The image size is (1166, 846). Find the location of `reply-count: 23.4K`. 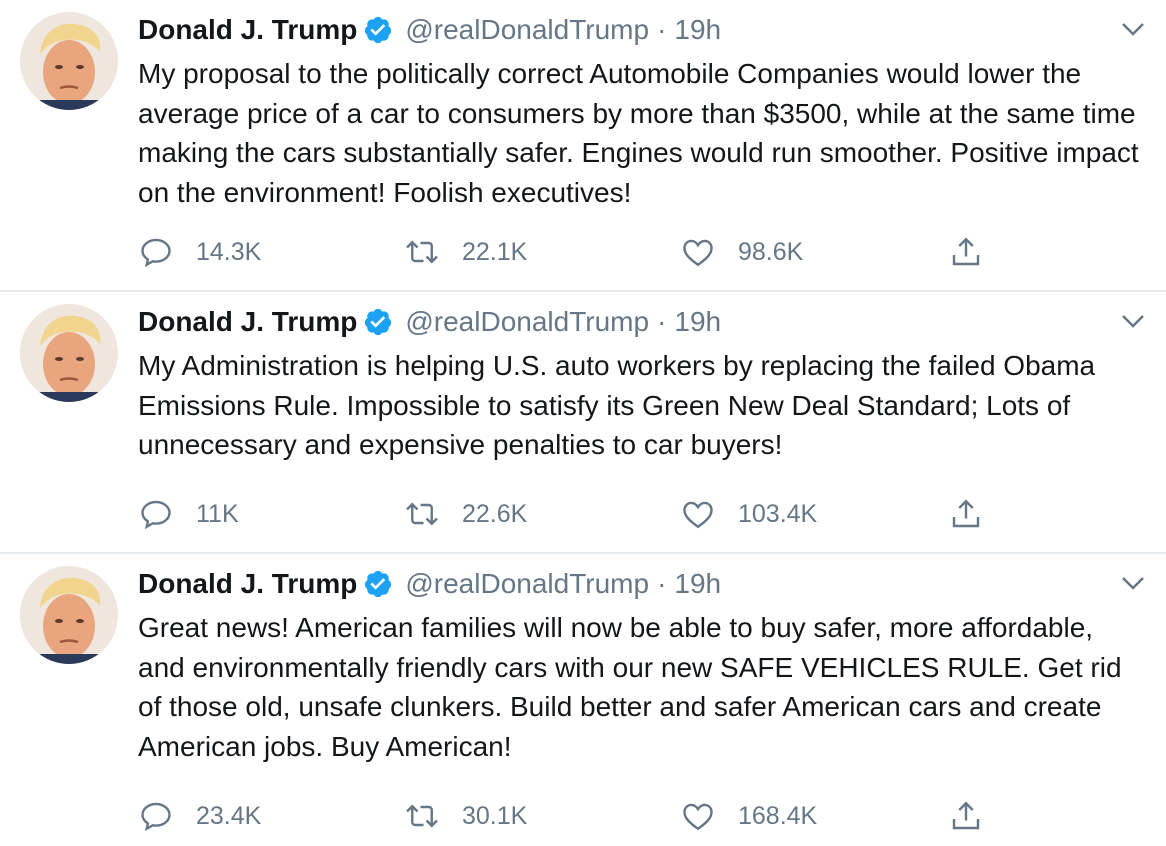

reply-count: 23.4K is located at coordinates (229, 815).